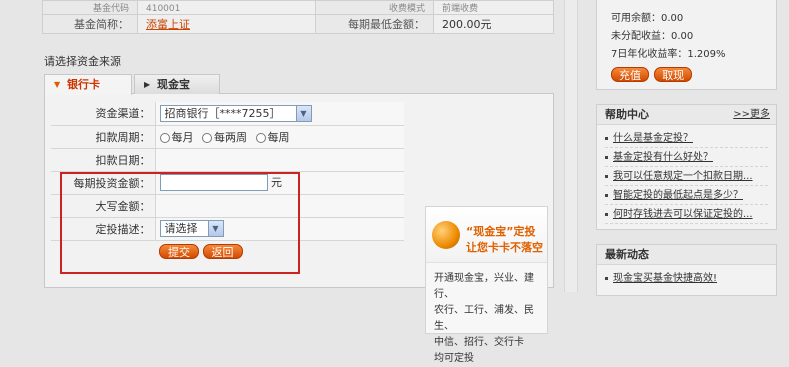 The image size is (789, 367). Describe the element at coordinates (299, 84) in the screenshot. I see `source-tabs: ▼ 银行卡 ▶ 现金宝` at that location.